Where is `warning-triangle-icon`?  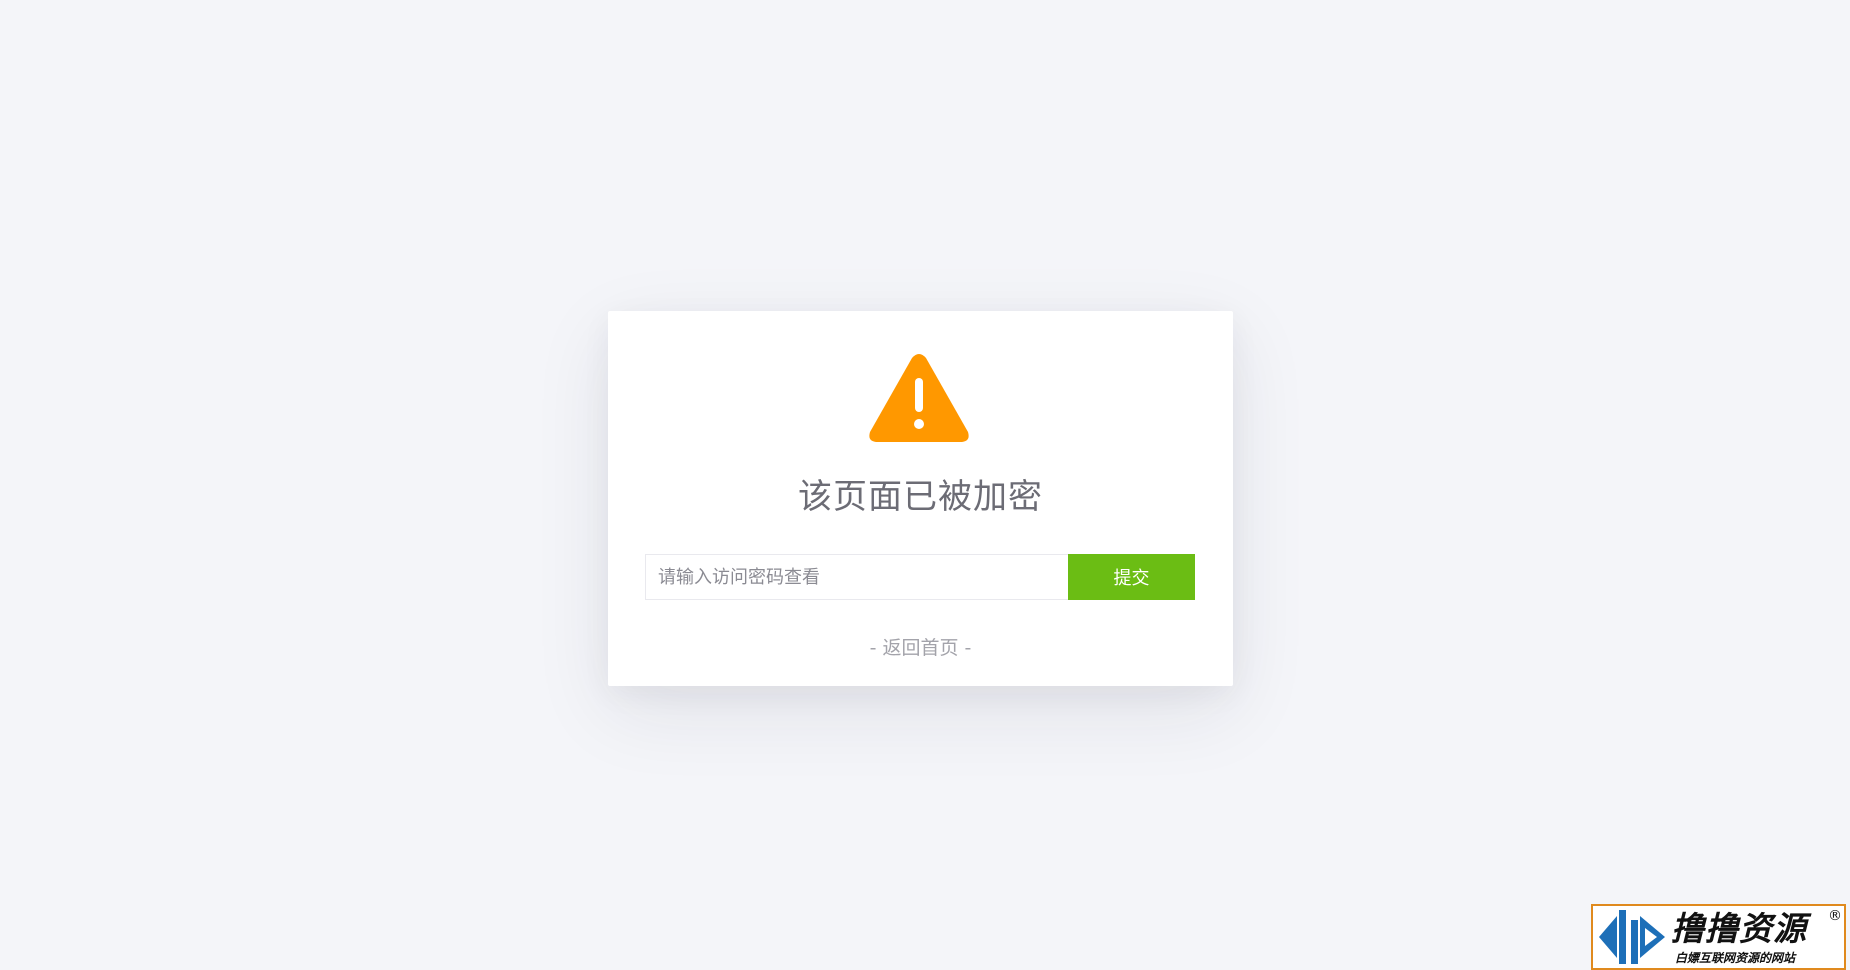 warning-triangle-icon is located at coordinates (919, 398).